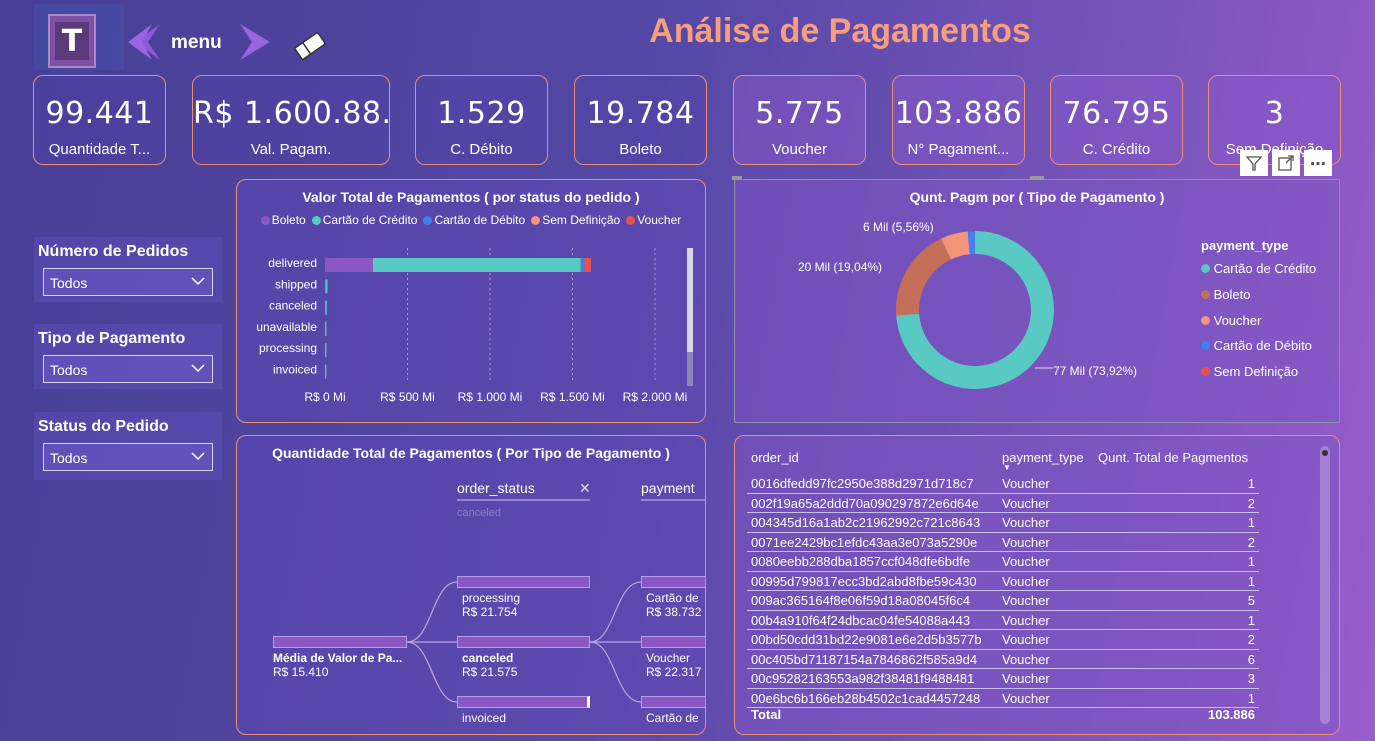 This screenshot has height=741, width=1375. I want to click on tree-node-cartao-1: Cartão de R$ 38.732, so click(673, 597).